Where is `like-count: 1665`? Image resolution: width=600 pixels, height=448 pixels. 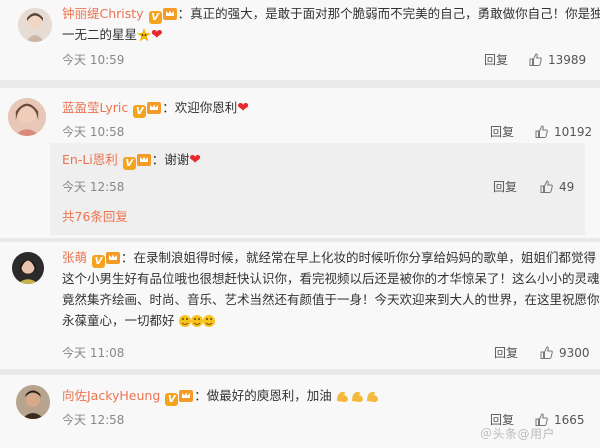 like-count: 1665 is located at coordinates (569, 420).